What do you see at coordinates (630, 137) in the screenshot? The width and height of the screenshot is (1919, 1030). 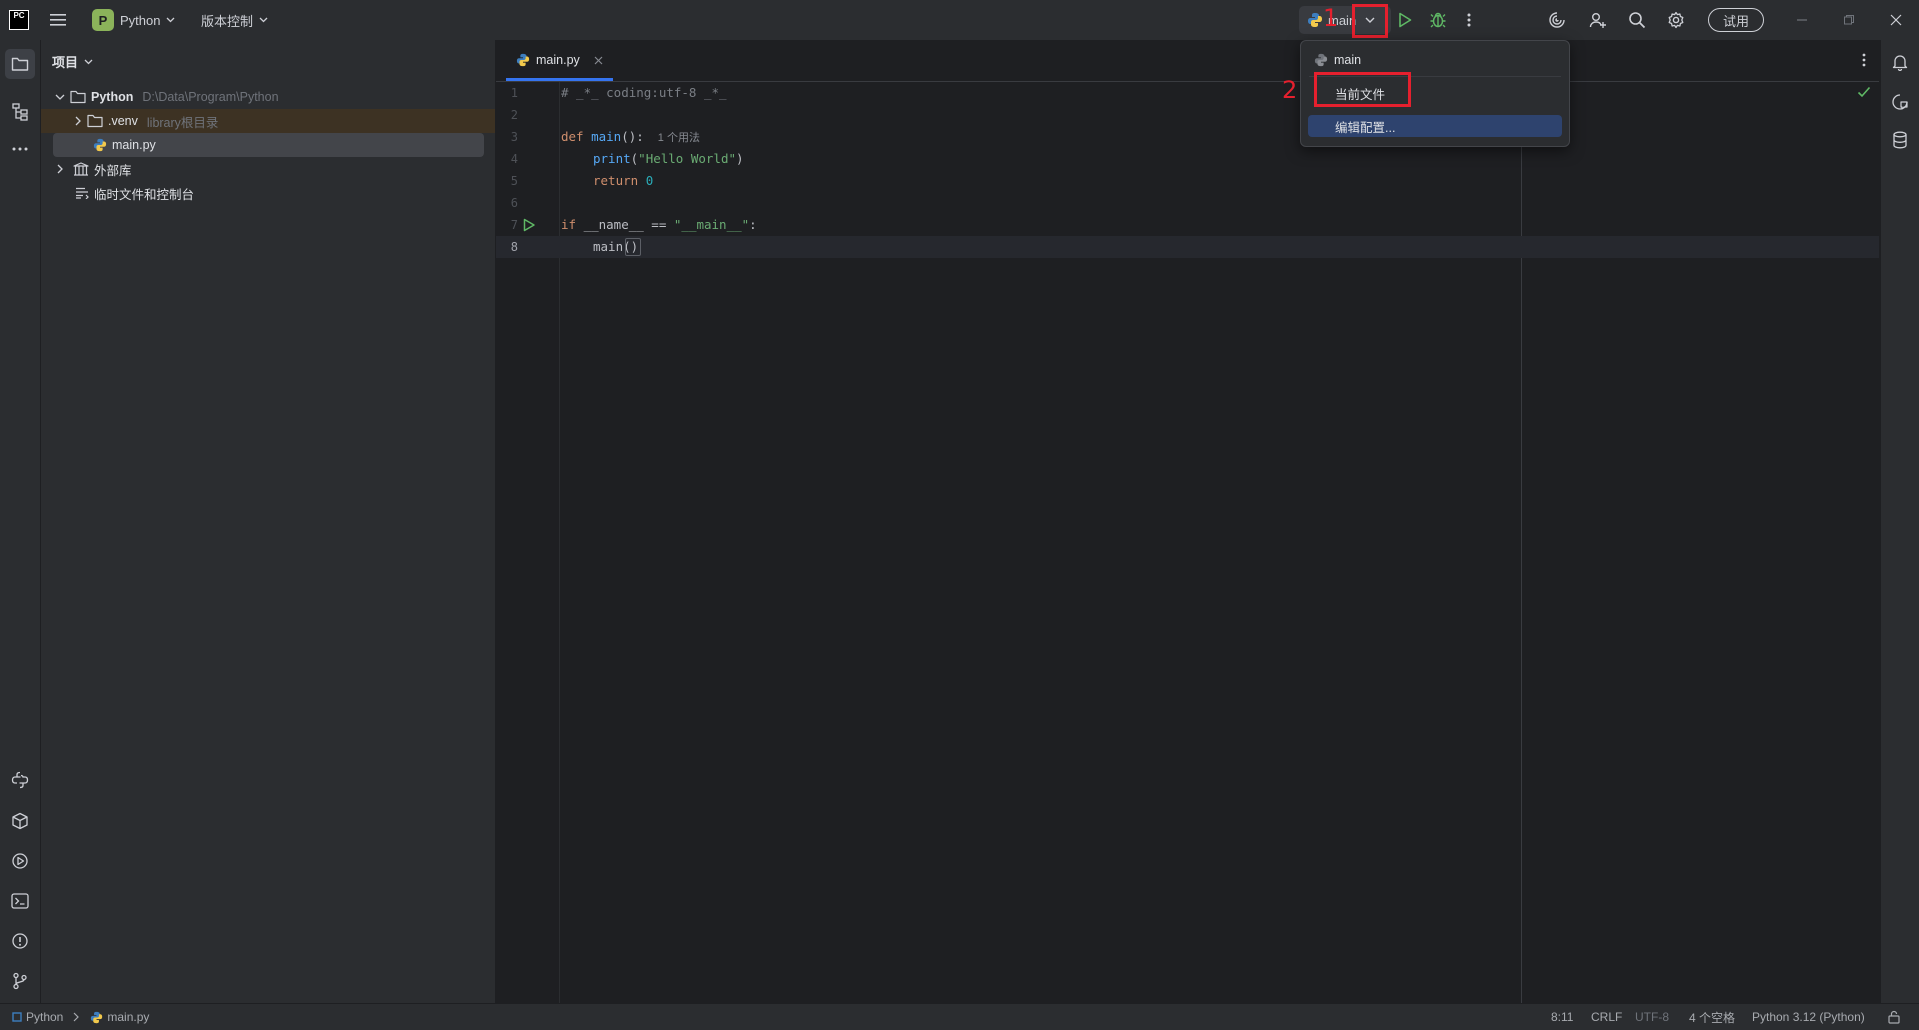 I see `code-line-3: def main(): 1 个用法` at bounding box center [630, 137].